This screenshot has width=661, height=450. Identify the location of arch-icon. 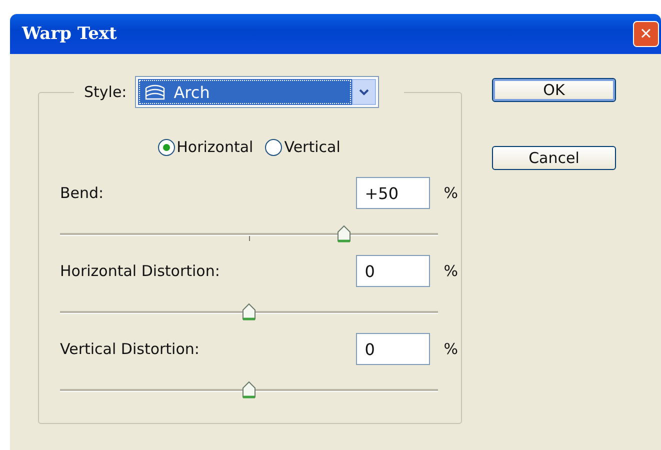
(155, 92).